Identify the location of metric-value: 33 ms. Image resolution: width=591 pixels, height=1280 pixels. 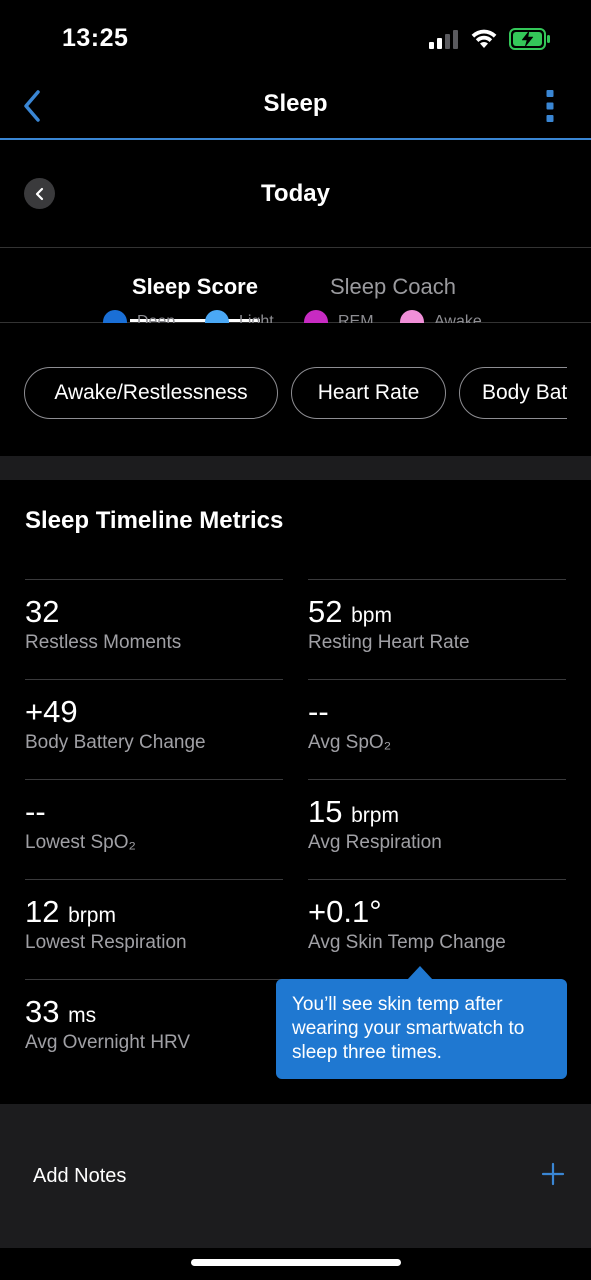
(61, 1011).